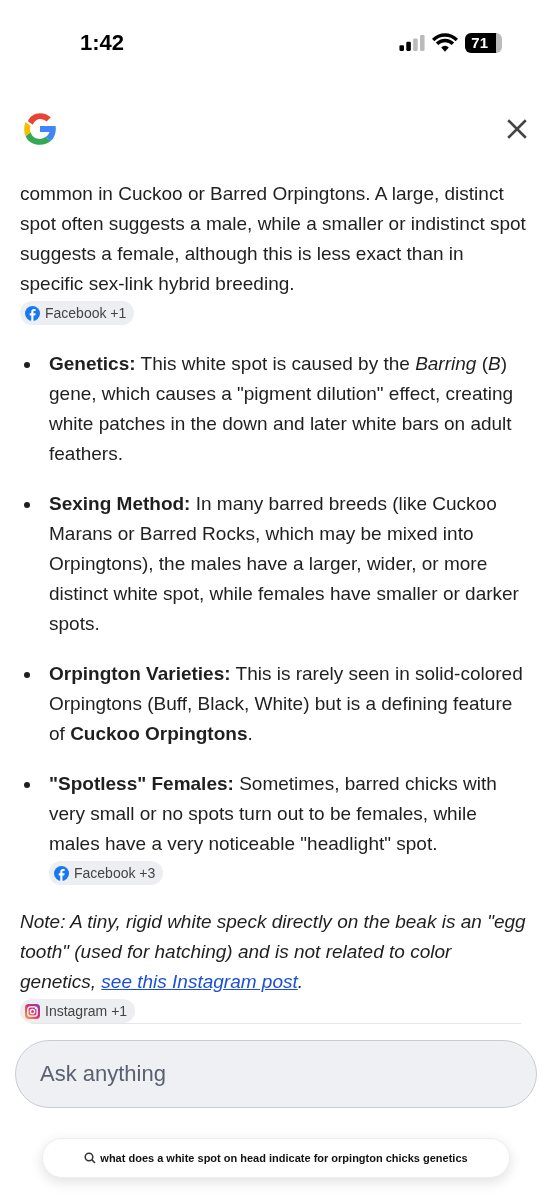 This screenshot has height=1200, width=552. Describe the element at coordinates (445, 43) in the screenshot. I see `wifi-icon` at that location.